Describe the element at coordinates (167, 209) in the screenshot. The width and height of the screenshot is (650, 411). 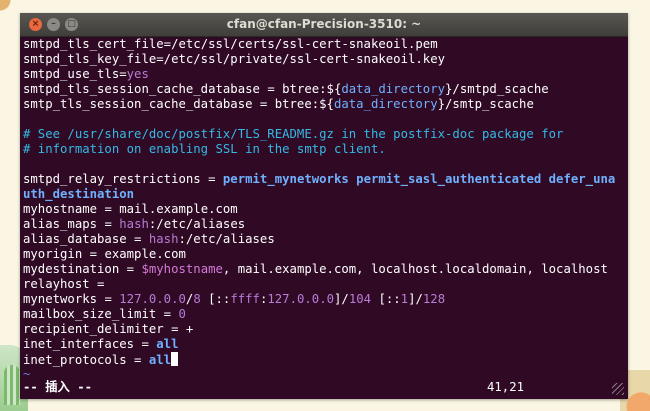
I see `editor-token: = mail.example.com` at that location.